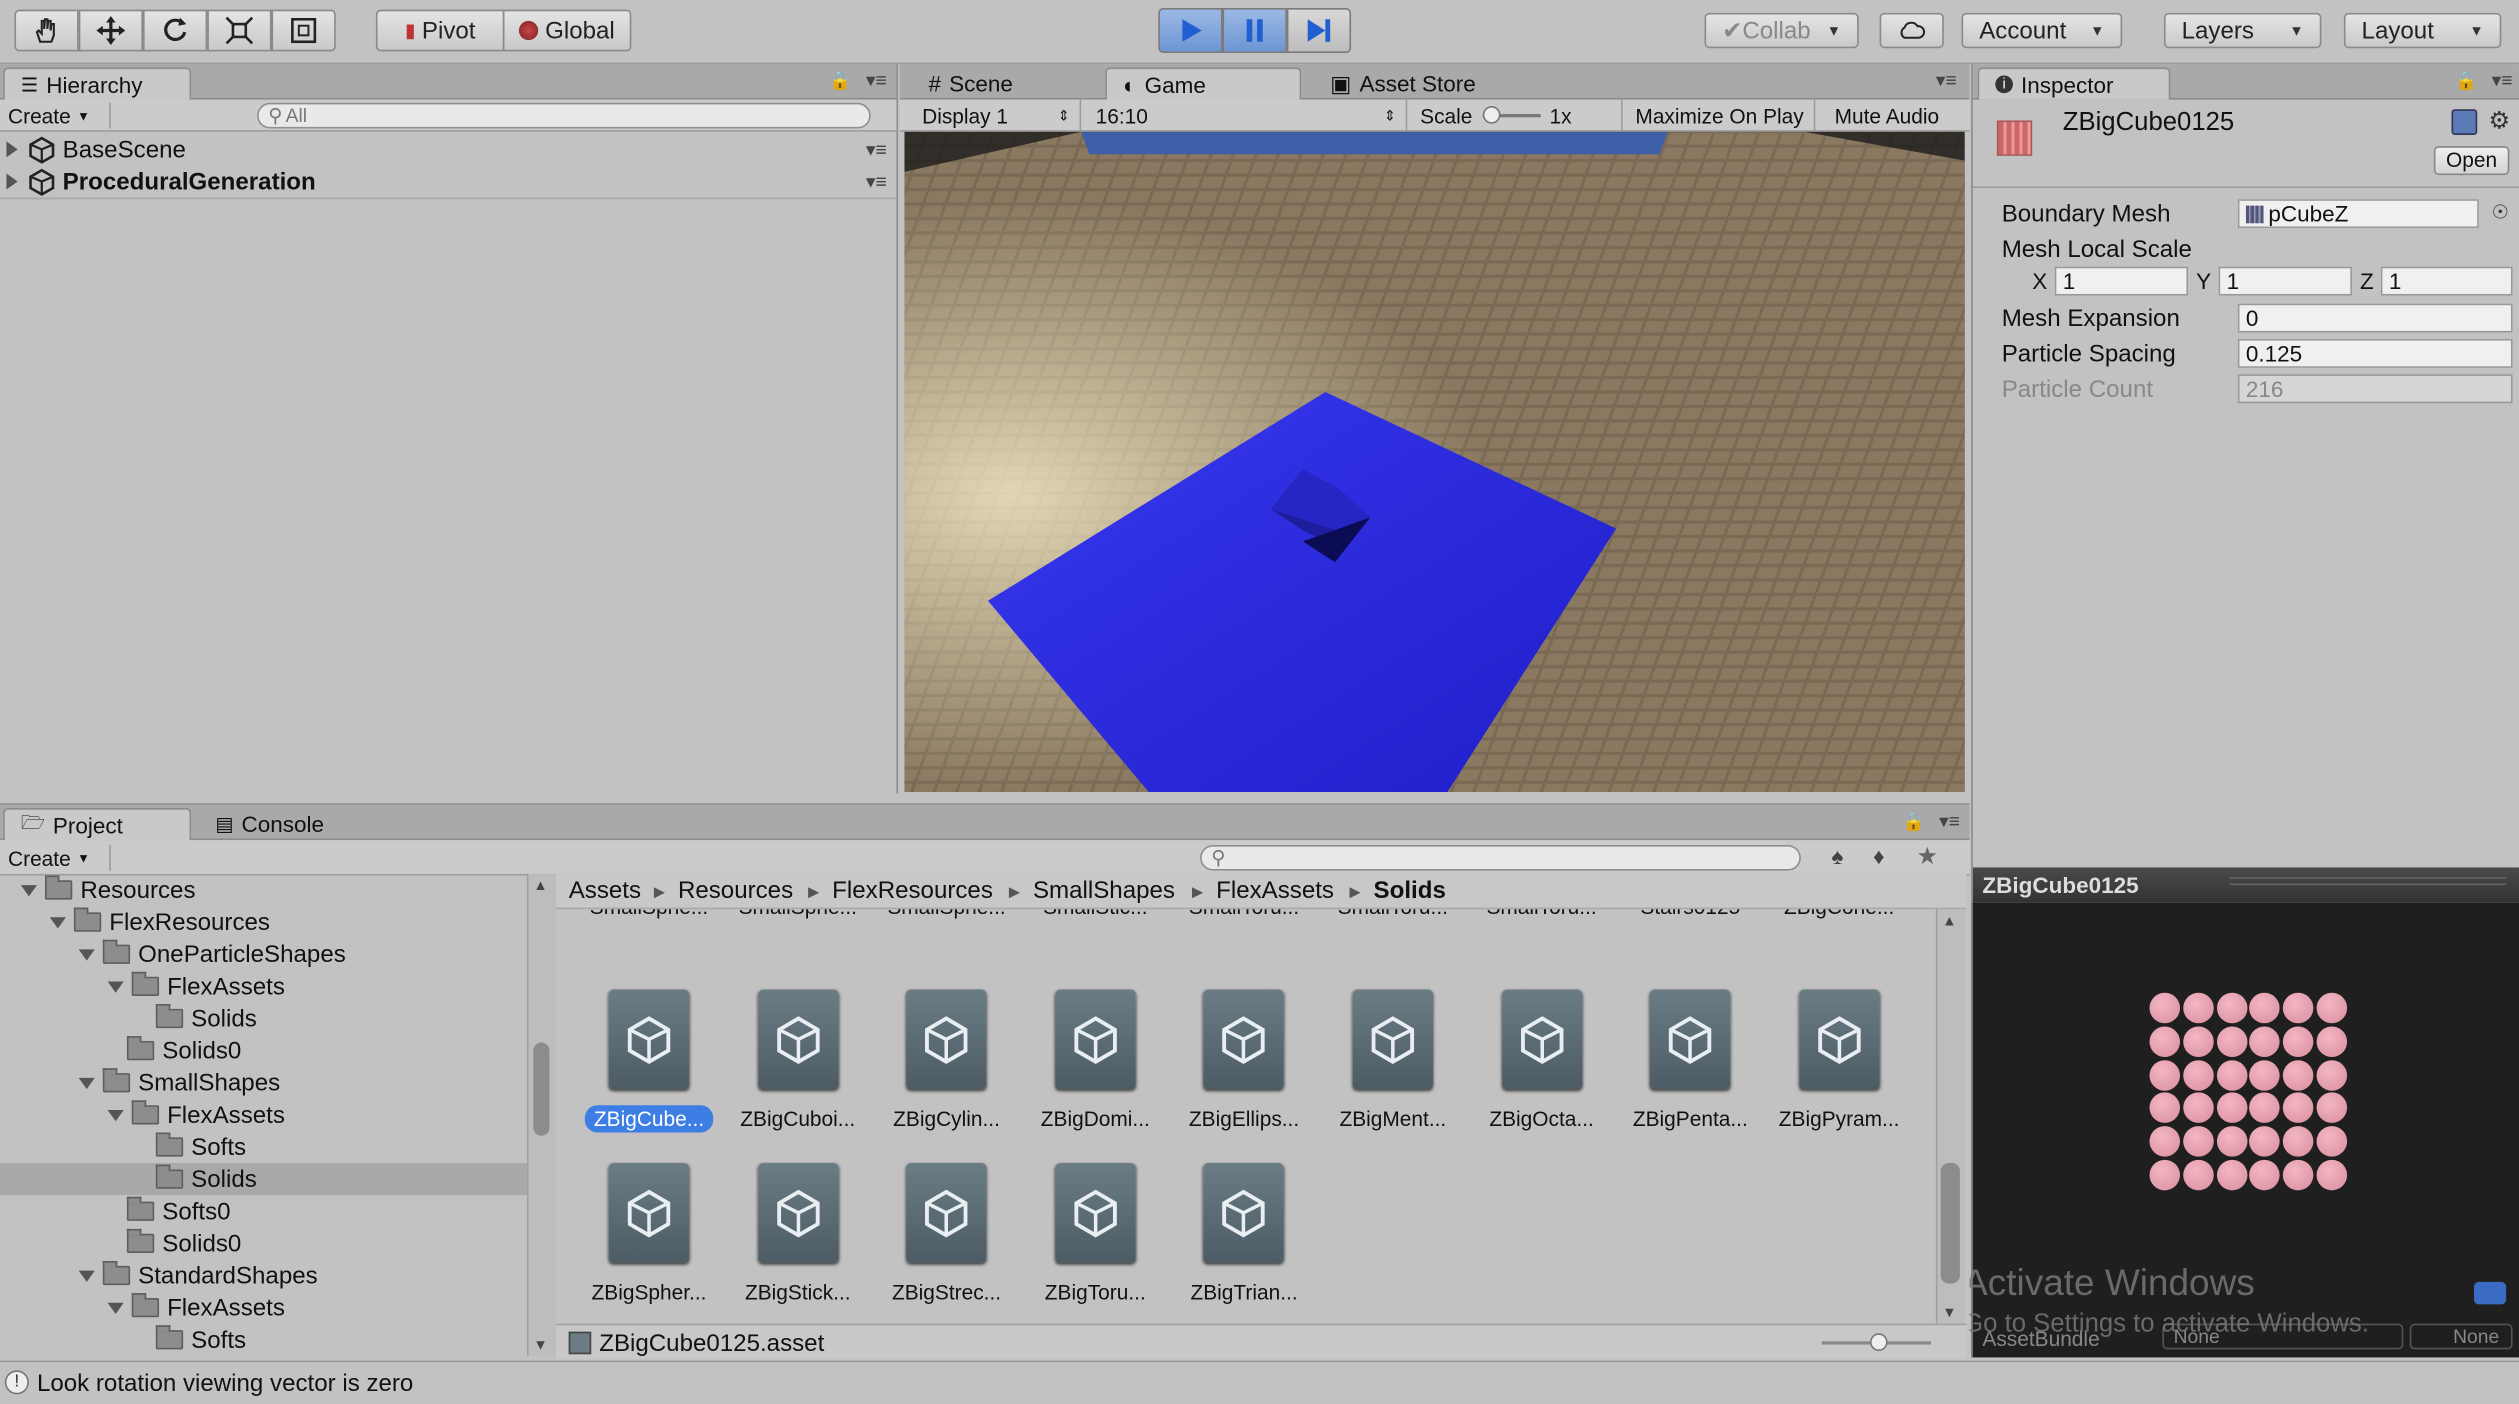 Image resolution: width=2519 pixels, height=1404 pixels. What do you see at coordinates (2490, 1293) in the screenshot?
I see `tag-icon` at bounding box center [2490, 1293].